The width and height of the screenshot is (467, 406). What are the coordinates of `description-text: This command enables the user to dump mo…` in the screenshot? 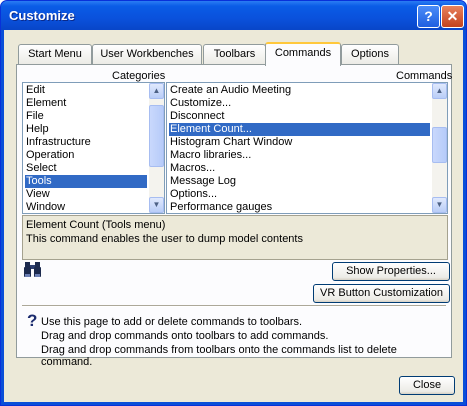 It's located at (164, 239).